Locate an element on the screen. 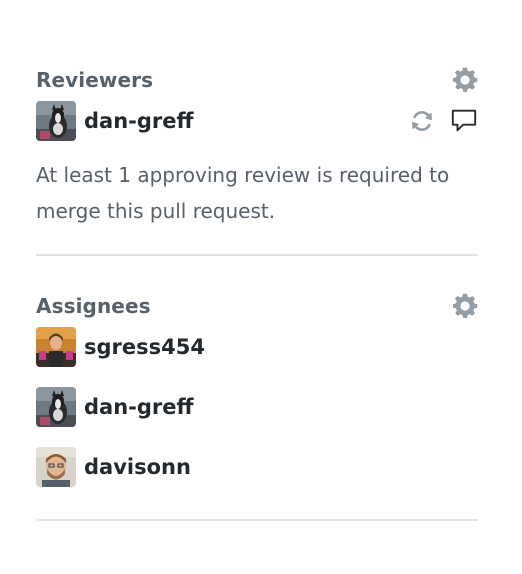 The width and height of the screenshot is (522, 574). avatar-davisonn-image is located at coordinates (56, 467).